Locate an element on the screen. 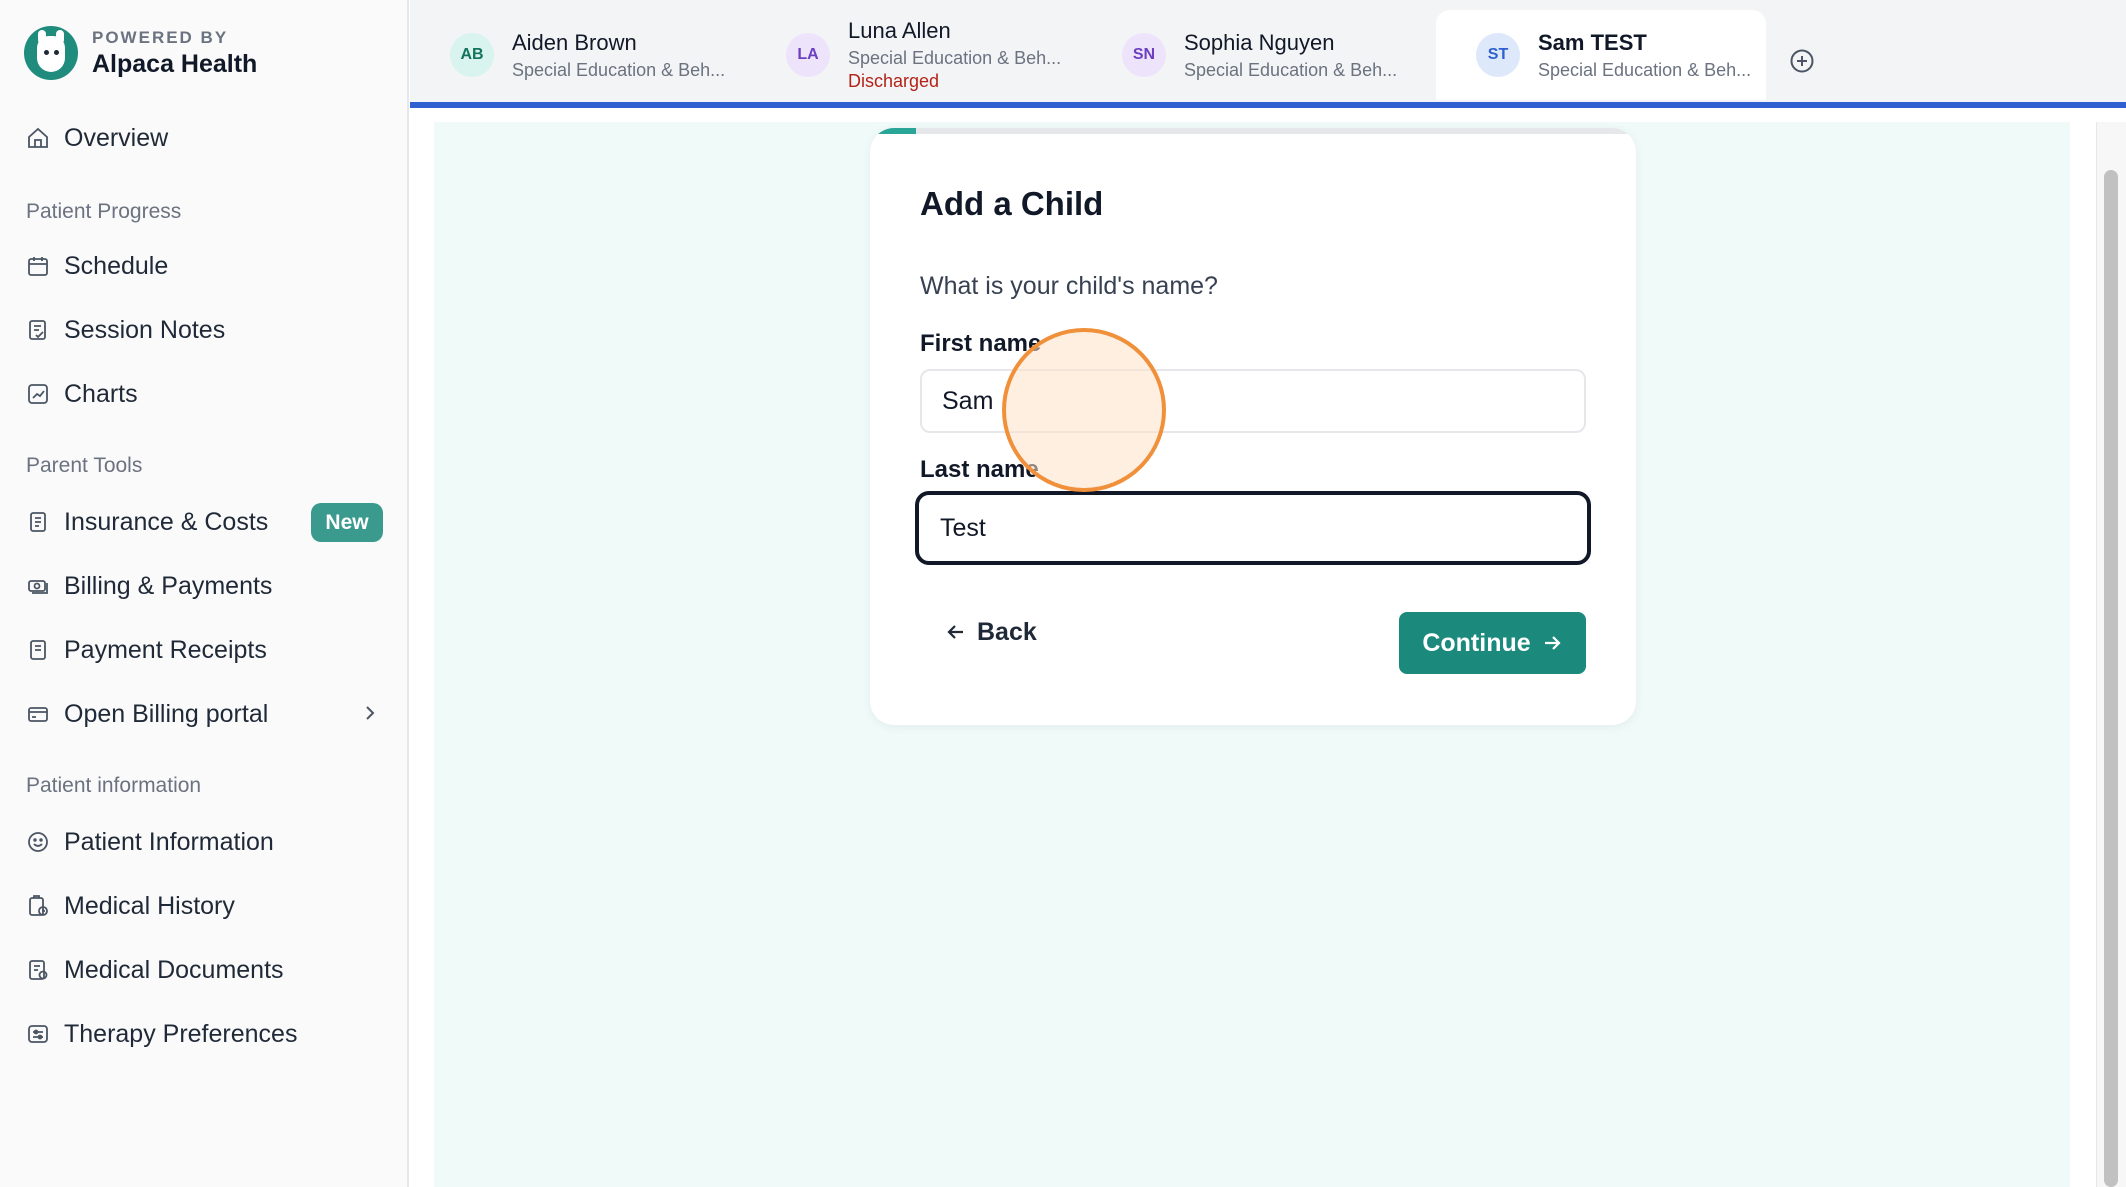 Image resolution: width=2126 pixels, height=1187 pixels. sidebar-item-schedule: Schedule is located at coordinates (206, 266).